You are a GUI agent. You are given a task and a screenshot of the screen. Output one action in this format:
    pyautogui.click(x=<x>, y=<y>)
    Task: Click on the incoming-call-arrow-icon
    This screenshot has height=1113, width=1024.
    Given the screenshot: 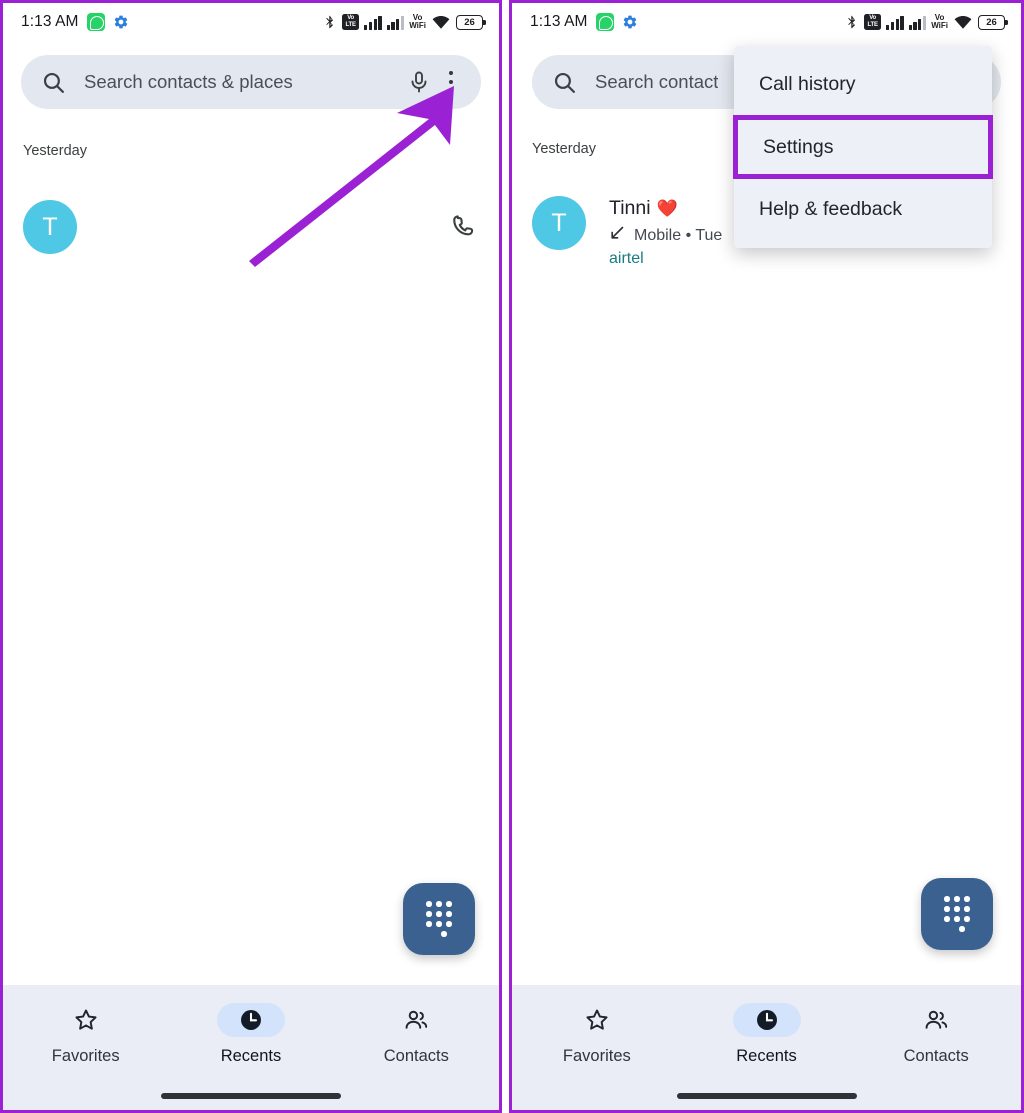 What is the action you would take?
    pyautogui.click(x=617, y=235)
    